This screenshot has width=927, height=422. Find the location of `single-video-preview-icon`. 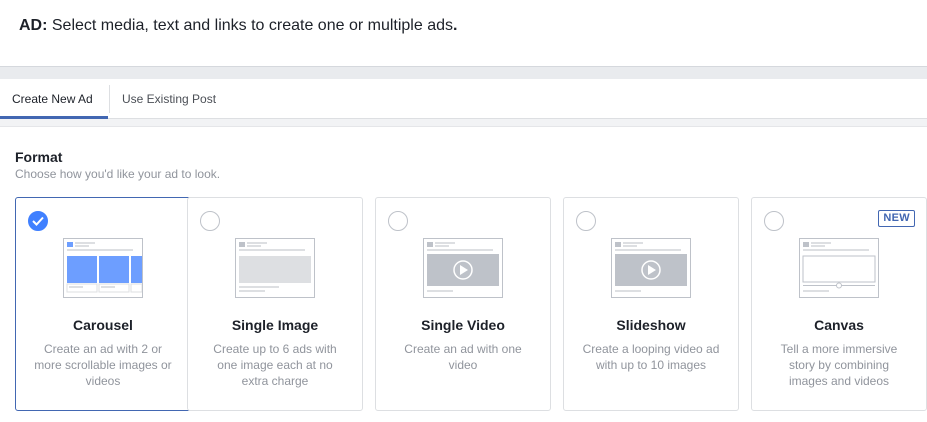

single-video-preview-icon is located at coordinates (463, 268).